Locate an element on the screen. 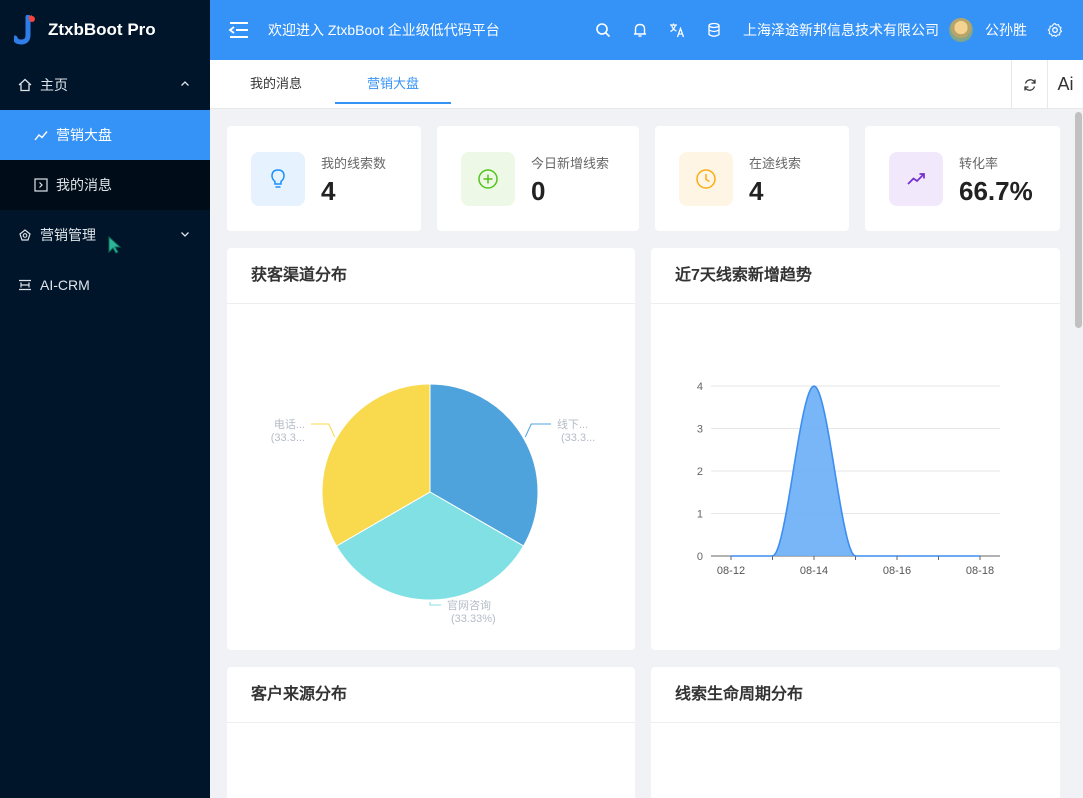 The image size is (1083, 798). trend-chart: 0 1 2 3 4 08-12 08-14 08-16 08-18 is located at coordinates (848, 479).